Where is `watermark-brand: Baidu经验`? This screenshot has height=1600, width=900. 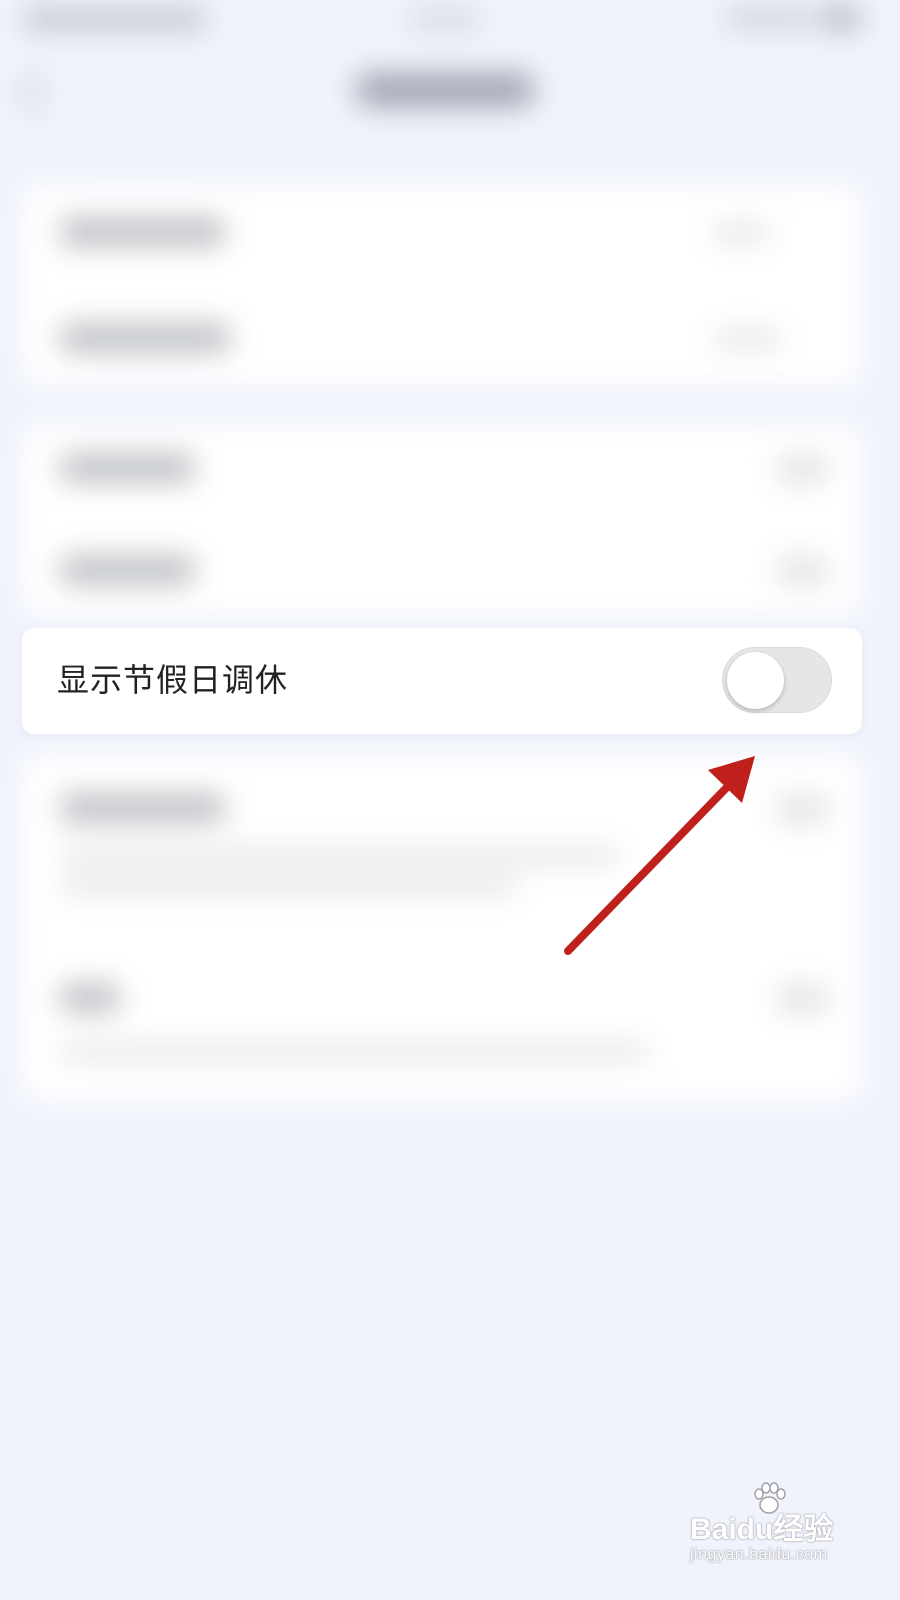 watermark-brand: Baidu经验 is located at coordinates (762, 1529).